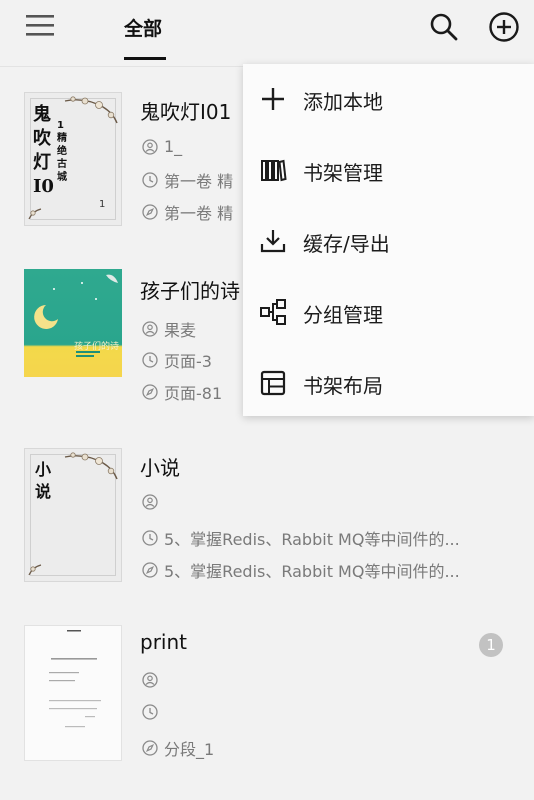 Image resolution: width=534 pixels, height=800 pixels. I want to click on layout-icon, so click(273, 383).